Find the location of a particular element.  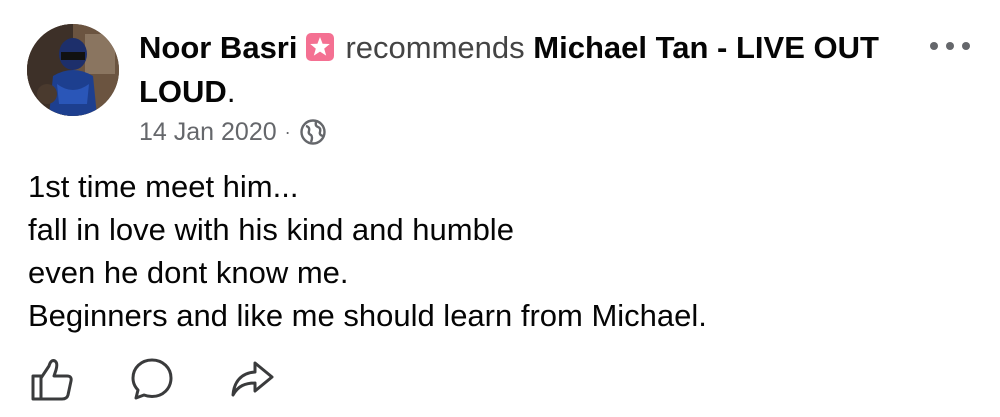

post-meta: 14 Jan 2020 · is located at coordinates (233, 132).